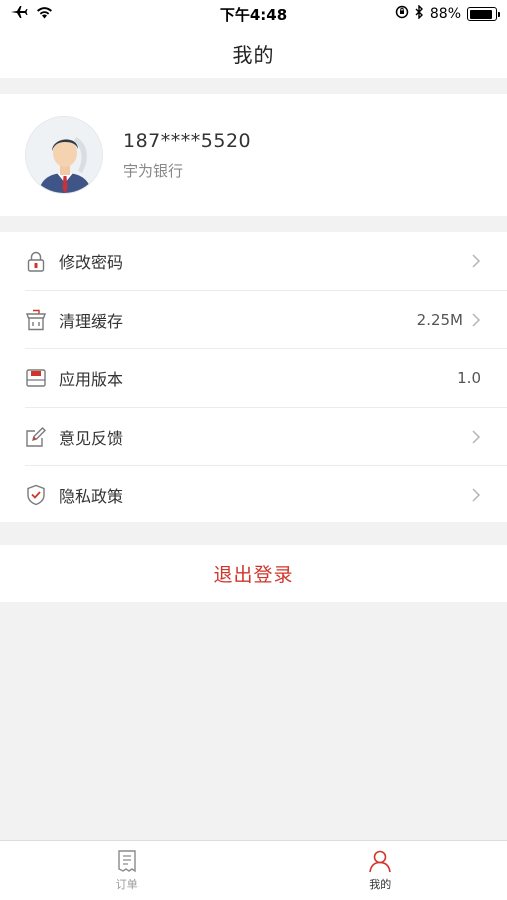 This screenshot has height=900, width=507. What do you see at coordinates (469, 378) in the screenshot?
I see `app-version-value: 1.0` at bounding box center [469, 378].